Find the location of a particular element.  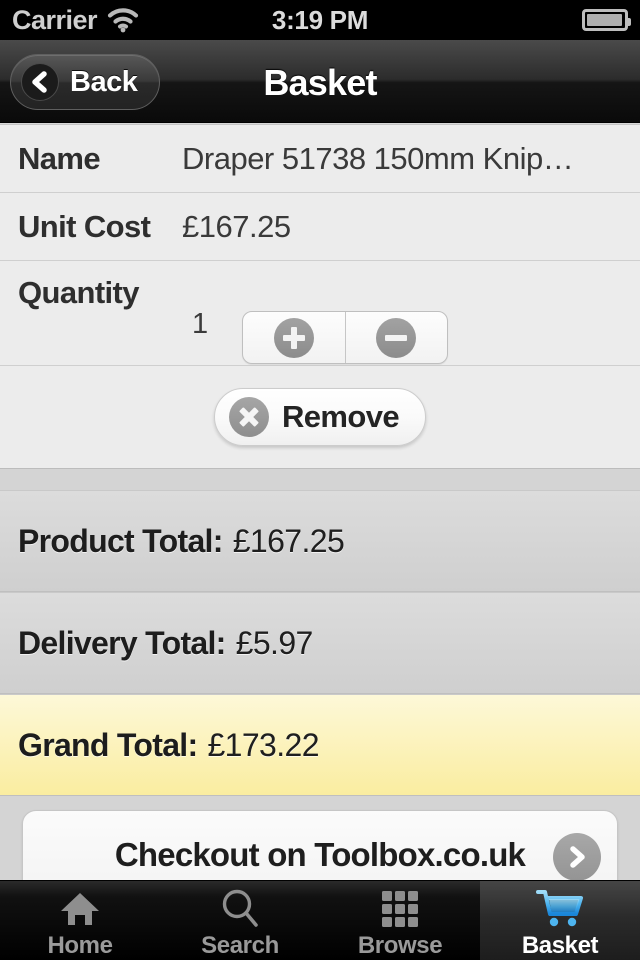

page-title: Basket is located at coordinates (320, 82).